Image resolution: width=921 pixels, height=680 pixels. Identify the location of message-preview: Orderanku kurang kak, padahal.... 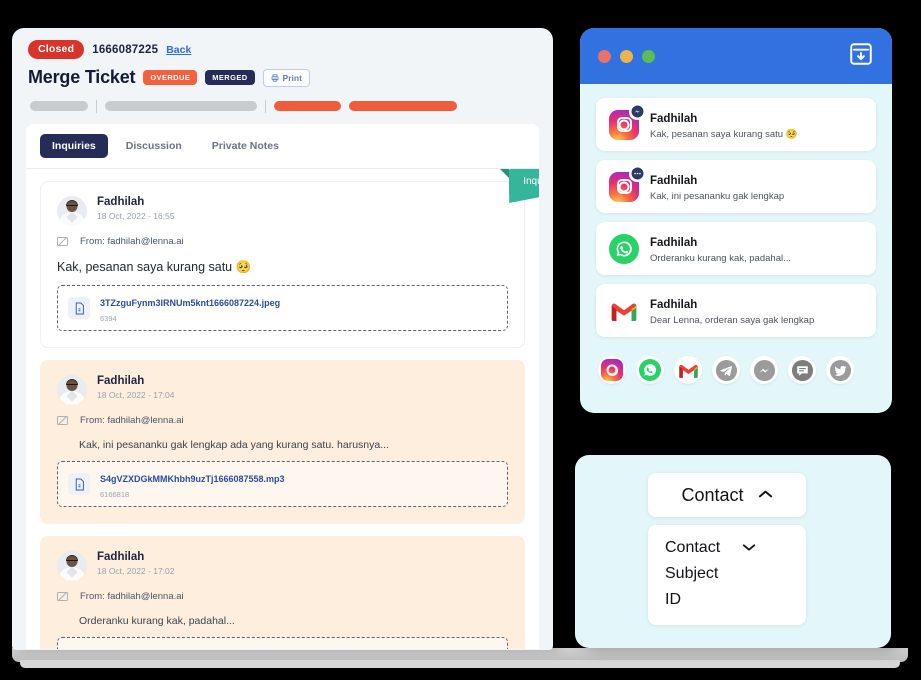
(721, 258).